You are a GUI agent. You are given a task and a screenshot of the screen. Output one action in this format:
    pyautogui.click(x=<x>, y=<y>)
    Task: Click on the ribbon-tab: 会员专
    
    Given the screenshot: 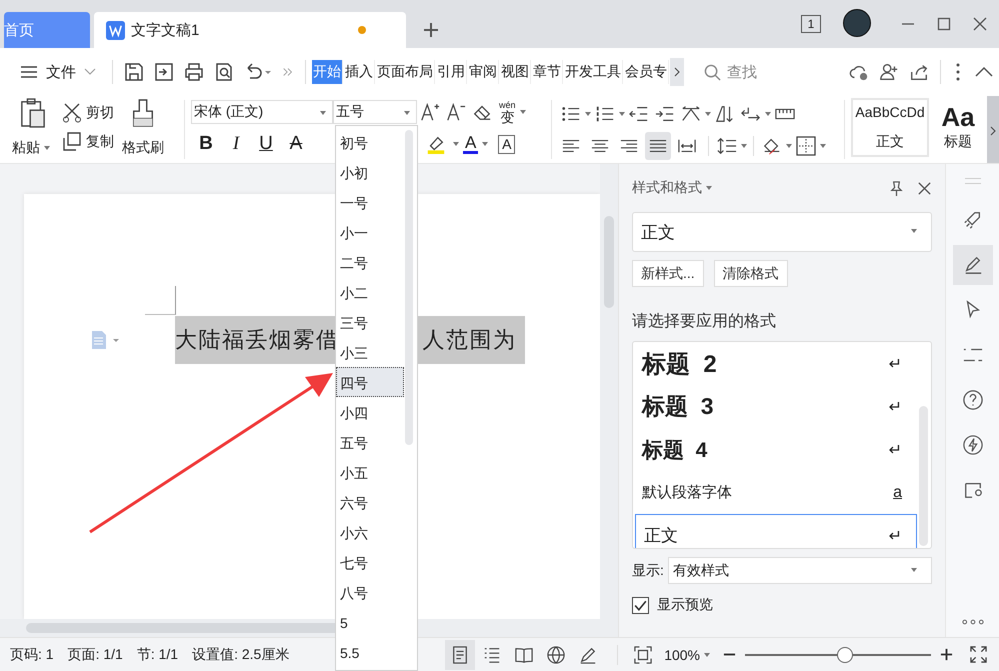 What is the action you would take?
    pyautogui.click(x=646, y=72)
    